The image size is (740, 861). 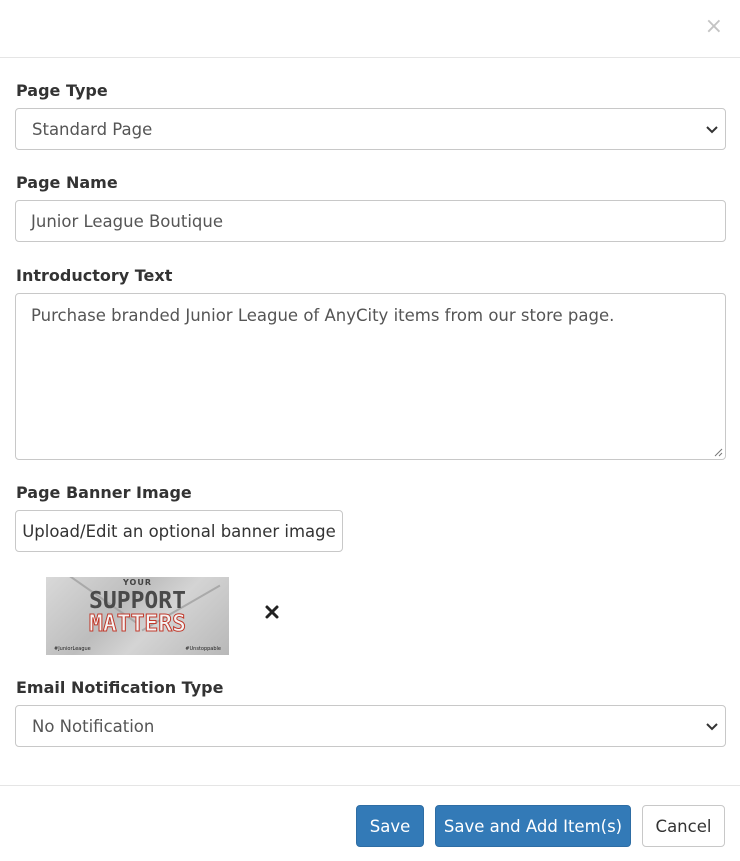 I want to click on page-name-input: Junior League Boutique, so click(x=370, y=221).